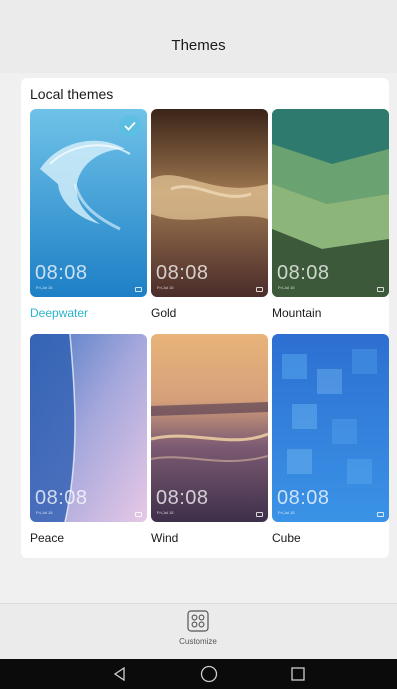 The height and width of the screenshot is (689, 397). What do you see at coordinates (198, 45) in the screenshot?
I see `page-title: Themes` at bounding box center [198, 45].